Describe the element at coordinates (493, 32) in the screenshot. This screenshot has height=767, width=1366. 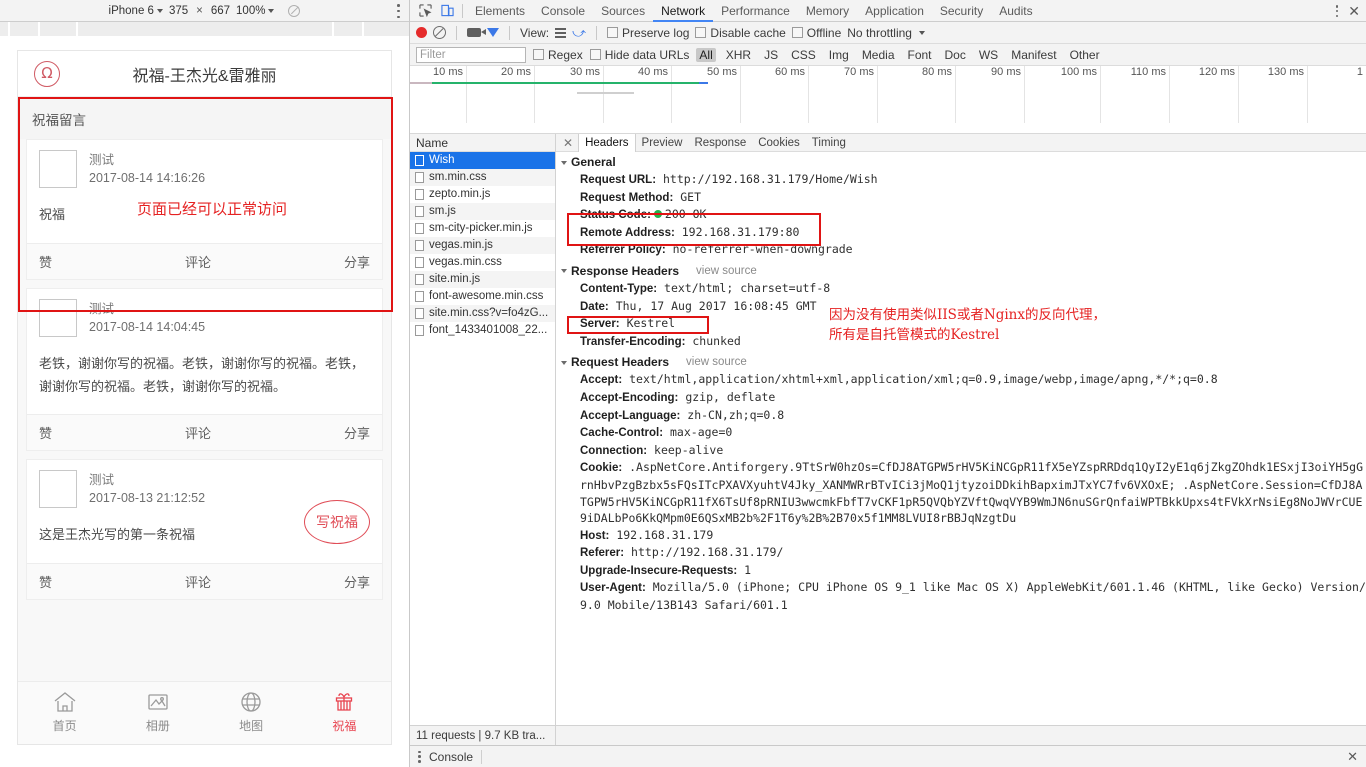
I see `filter-icon` at that location.